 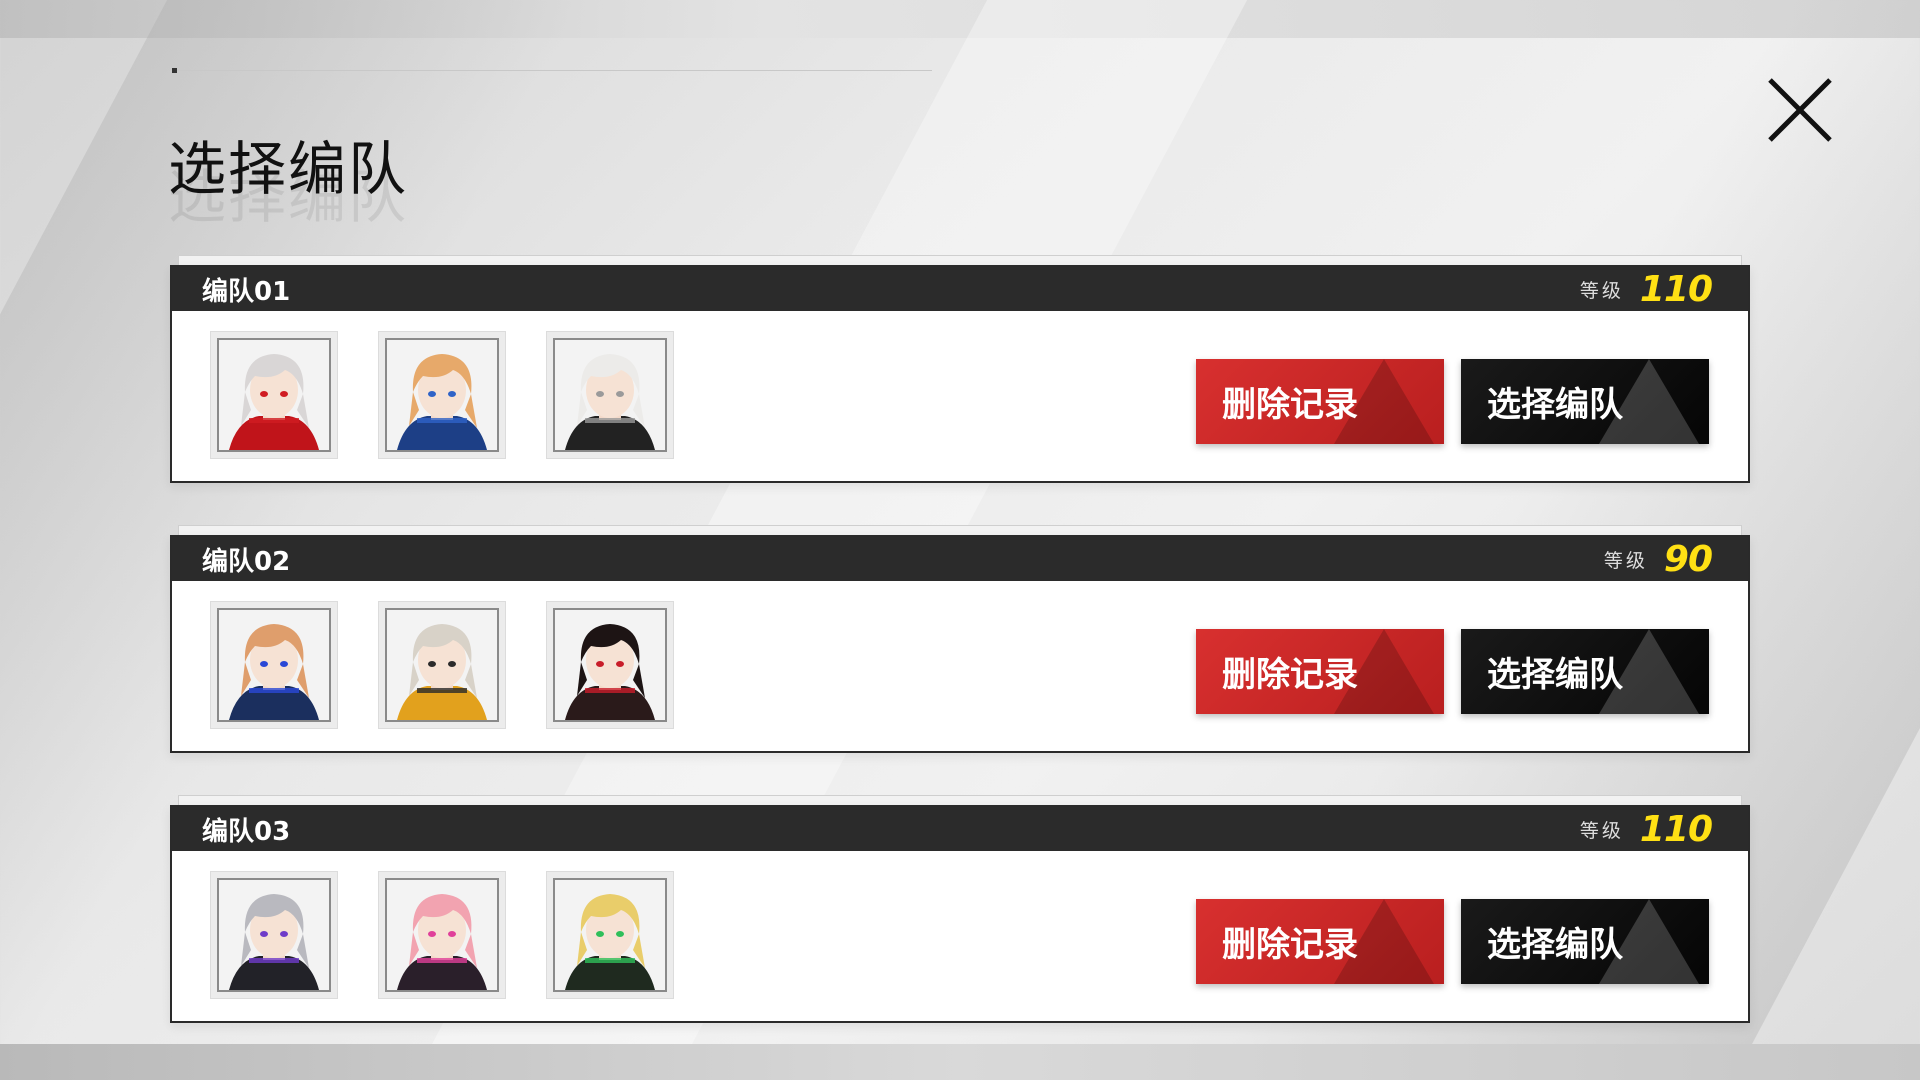 What do you see at coordinates (288, 169) in the screenshot?
I see `page-title: 选择编队` at bounding box center [288, 169].